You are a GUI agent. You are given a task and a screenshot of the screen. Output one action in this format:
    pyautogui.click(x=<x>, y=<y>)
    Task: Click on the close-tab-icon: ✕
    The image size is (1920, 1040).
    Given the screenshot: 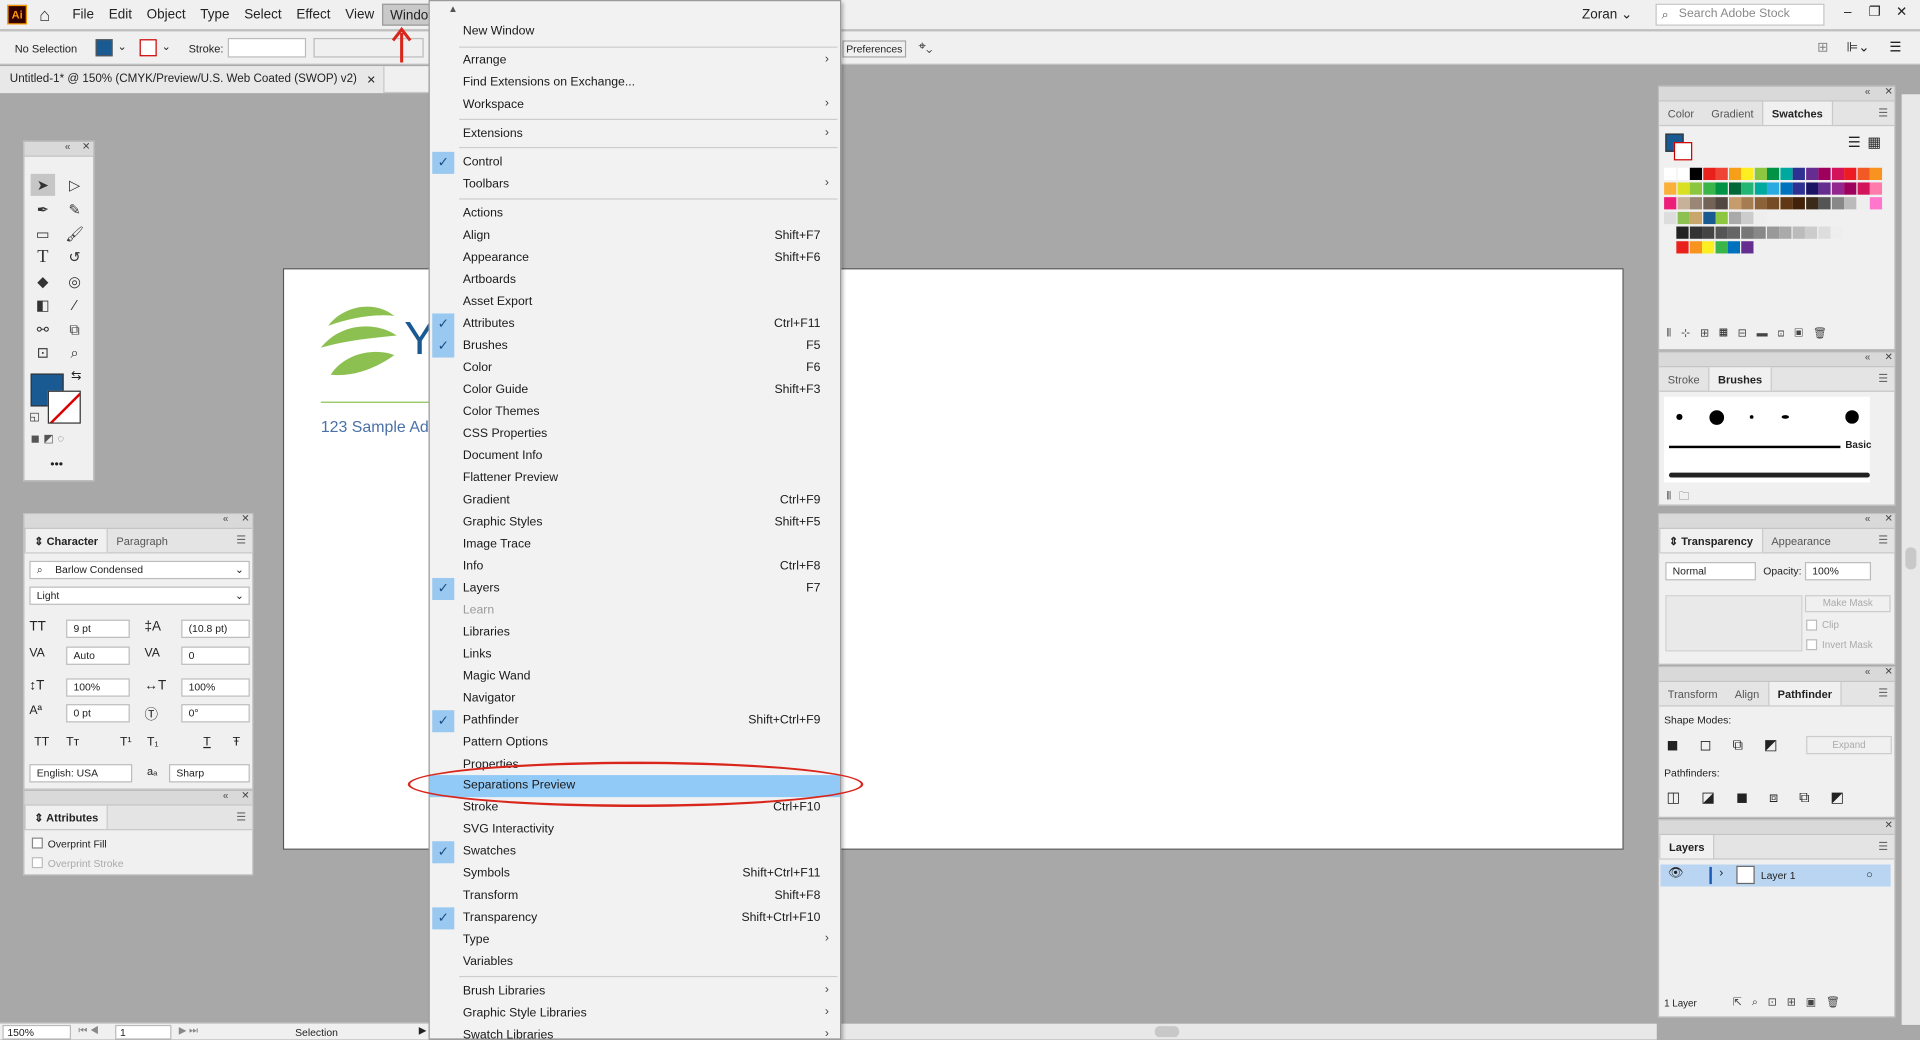 What is the action you would take?
    pyautogui.click(x=371, y=79)
    